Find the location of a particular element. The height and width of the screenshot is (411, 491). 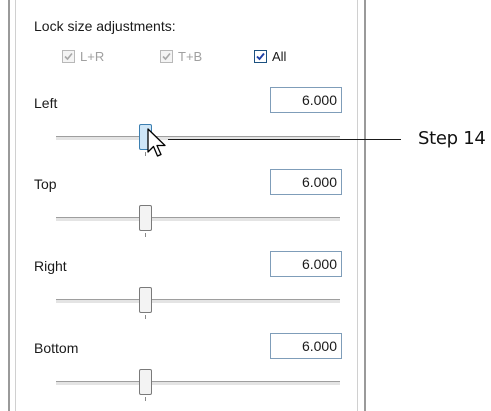

checkbox-all-box is located at coordinates (260, 56).